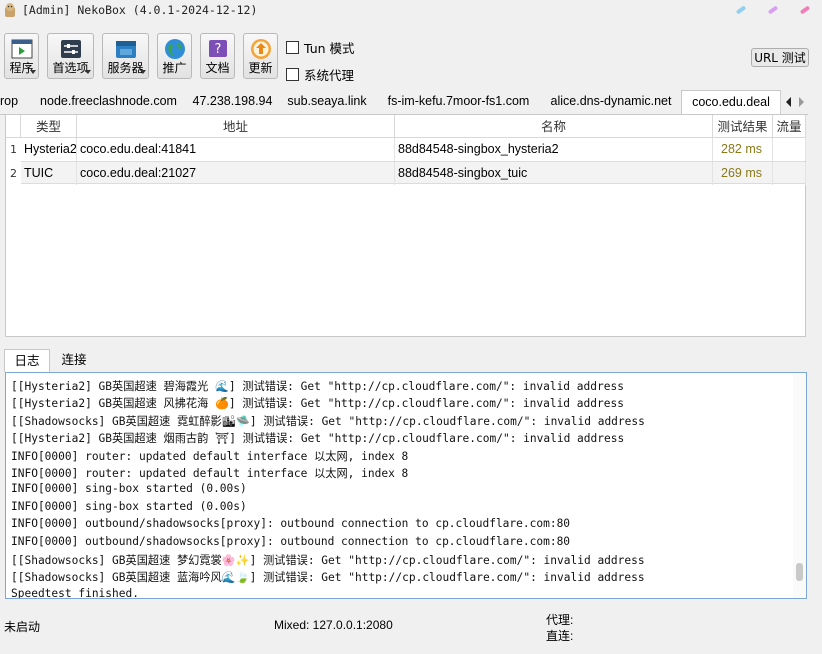 Image resolution: width=822 pixels, height=654 pixels. I want to click on maximize-icon, so click(773, 10).